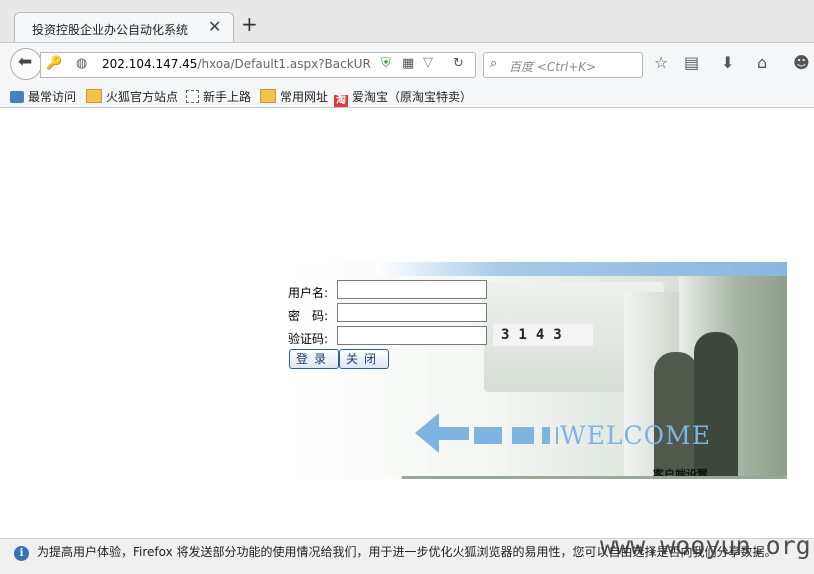  Describe the element at coordinates (636, 435) in the screenshot. I see `welcome-text: WELCOME` at that location.